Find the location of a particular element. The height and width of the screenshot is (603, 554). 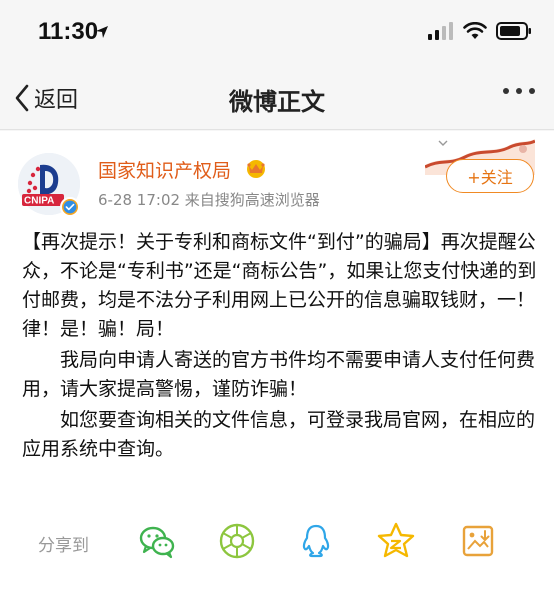

nav-bar: 返回 微博正文 is located at coordinates (277, 98).